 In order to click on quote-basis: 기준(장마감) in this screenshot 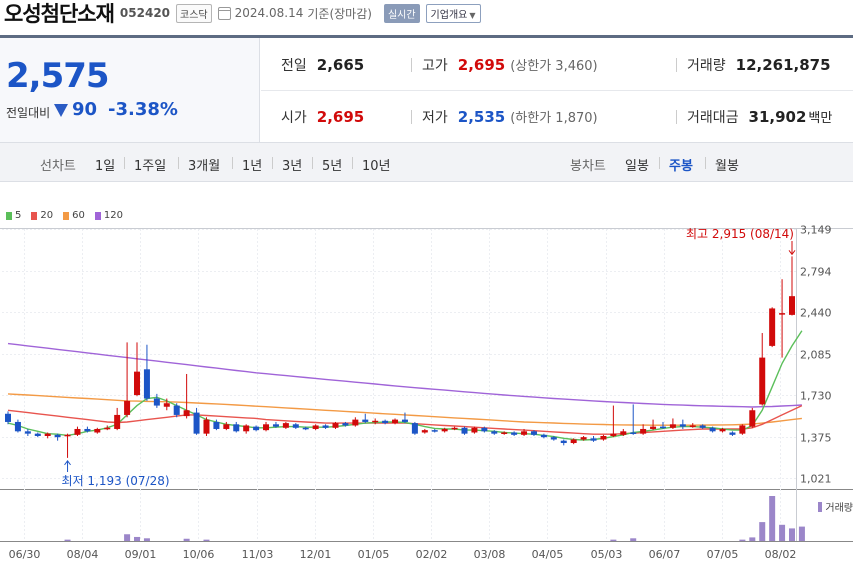, I will do `click(339, 13)`.